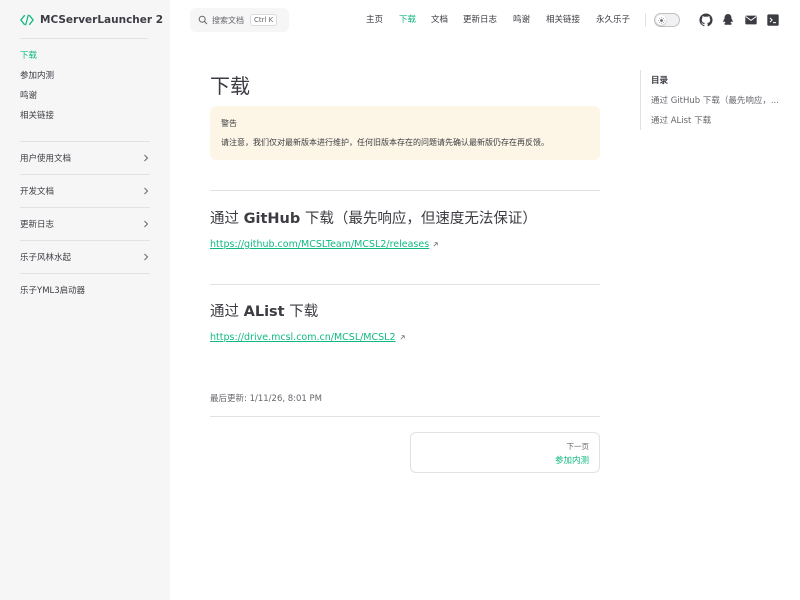 The width and height of the screenshot is (800, 600). What do you see at coordinates (46, 258) in the screenshot?
I see `sidebar-section-label: 乐子风林水起` at bounding box center [46, 258].